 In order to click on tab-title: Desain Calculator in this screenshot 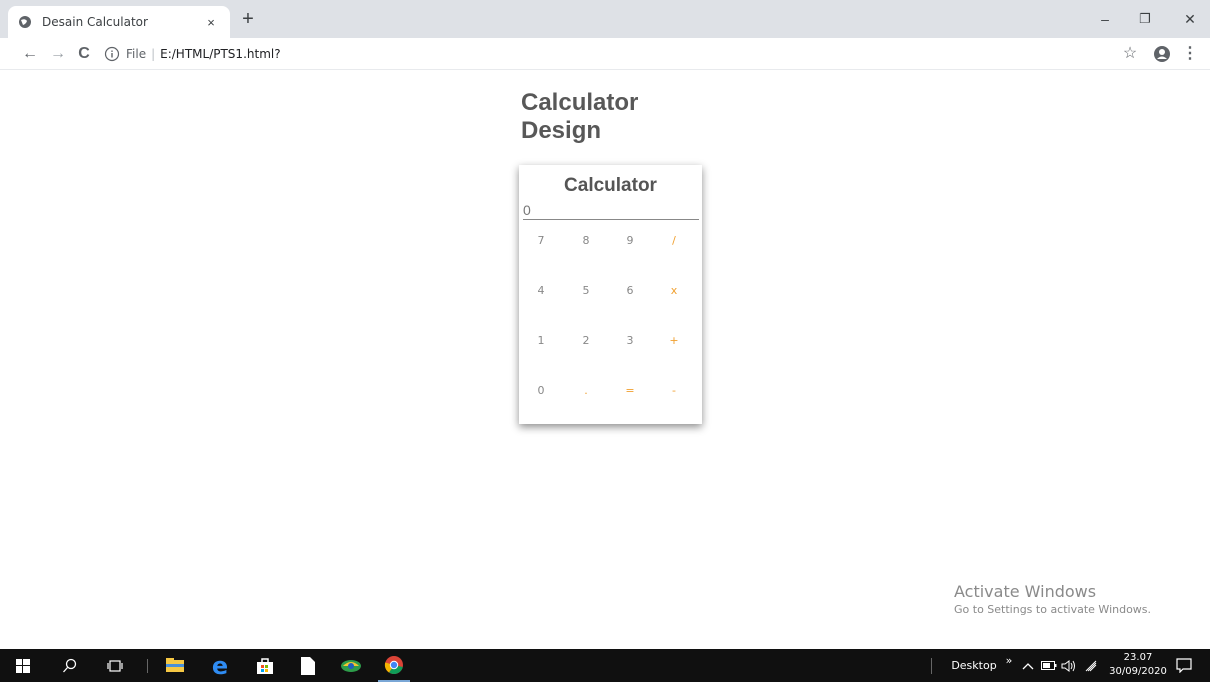, I will do `click(95, 22)`.